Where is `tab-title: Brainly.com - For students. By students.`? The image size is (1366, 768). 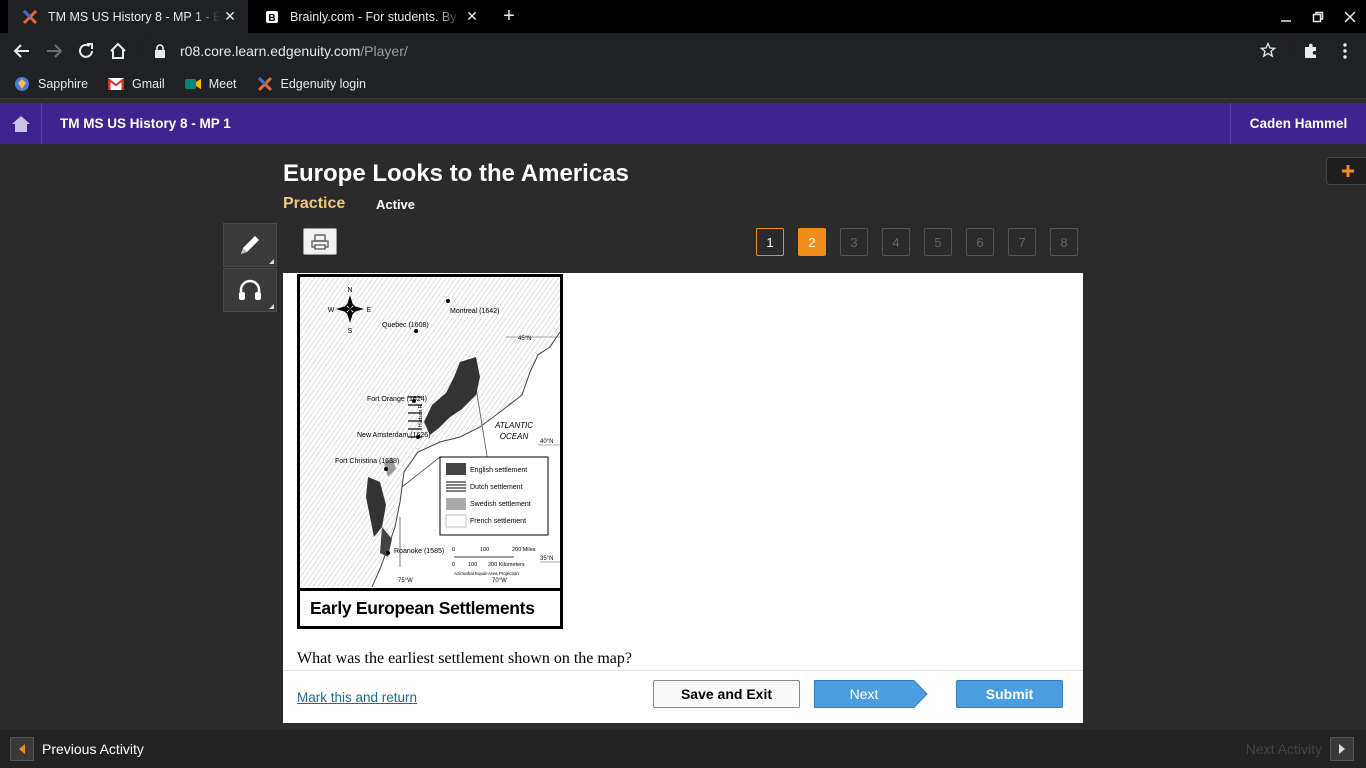
tab-title: Brainly.com - For students. By students. is located at coordinates (376, 16).